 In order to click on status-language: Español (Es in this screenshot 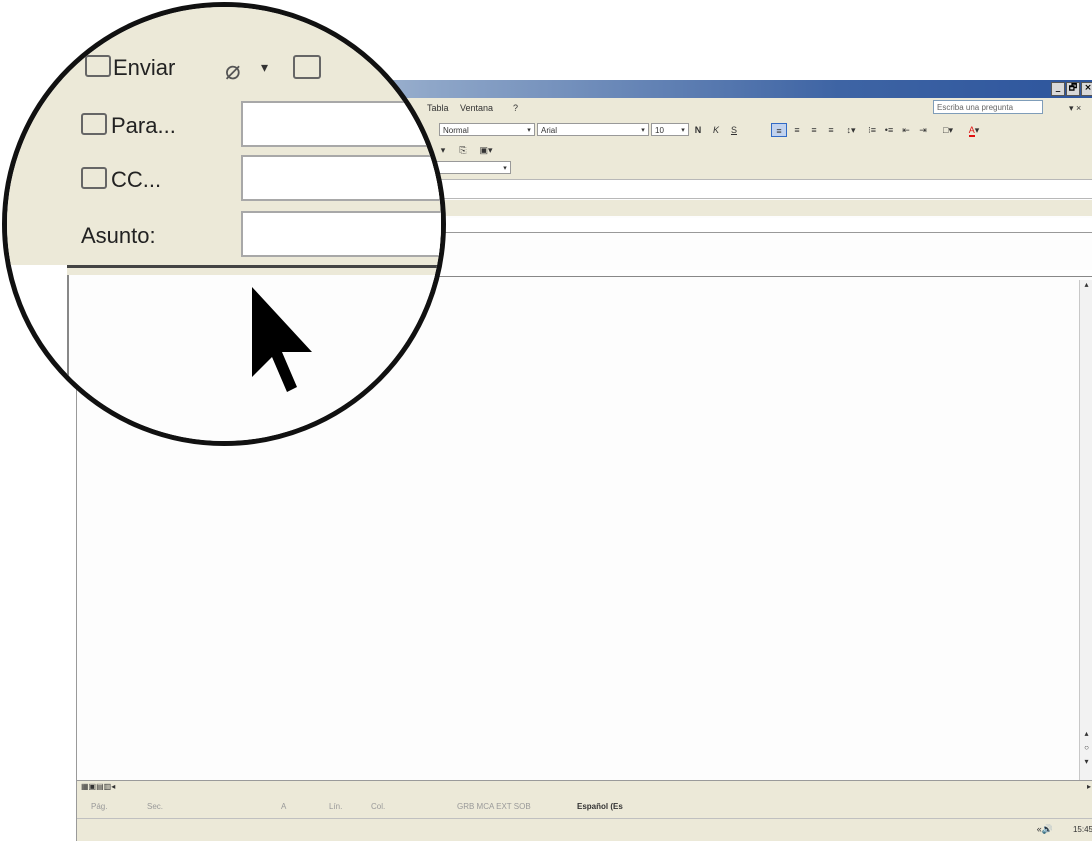, I will do `click(600, 806)`.